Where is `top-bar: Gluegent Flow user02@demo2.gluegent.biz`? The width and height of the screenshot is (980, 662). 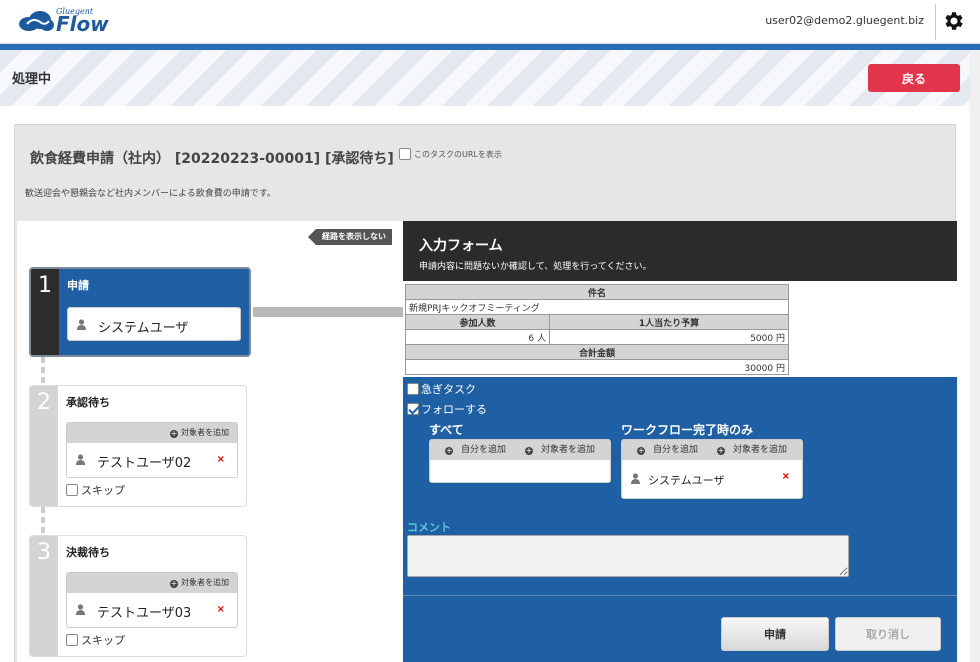
top-bar: Gluegent Flow user02@demo2.gluegent.biz is located at coordinates (490, 22).